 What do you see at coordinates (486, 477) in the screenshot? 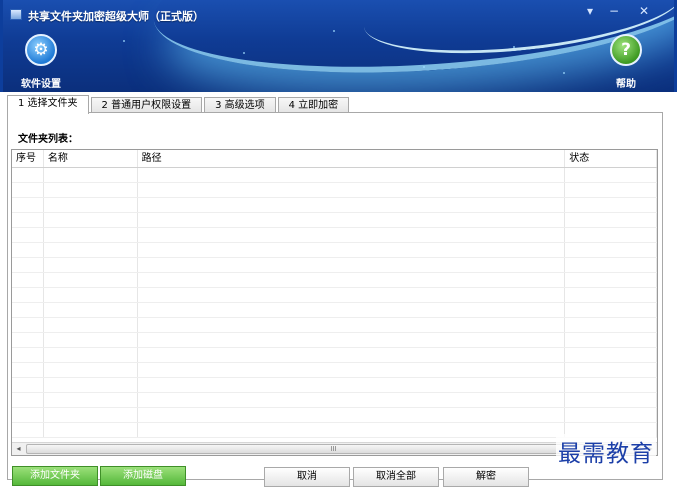
I see `decrypt-button: 解密` at bounding box center [486, 477].